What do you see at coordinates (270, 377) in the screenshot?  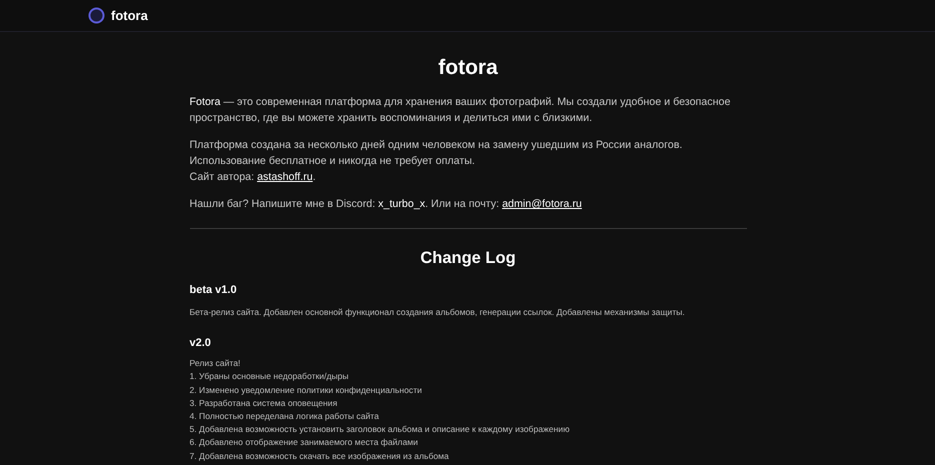 I see `changelog-line: 1. Убраны основные недоработки/дыры` at bounding box center [270, 377].